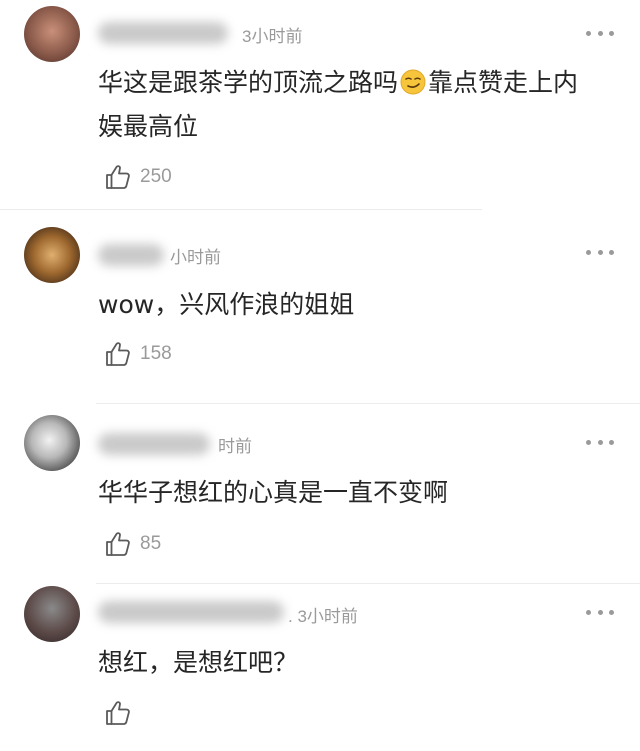 The image size is (640, 751). I want to click on comment-text-part: 华这是跟茶学的顶流之路吗, so click(248, 82).